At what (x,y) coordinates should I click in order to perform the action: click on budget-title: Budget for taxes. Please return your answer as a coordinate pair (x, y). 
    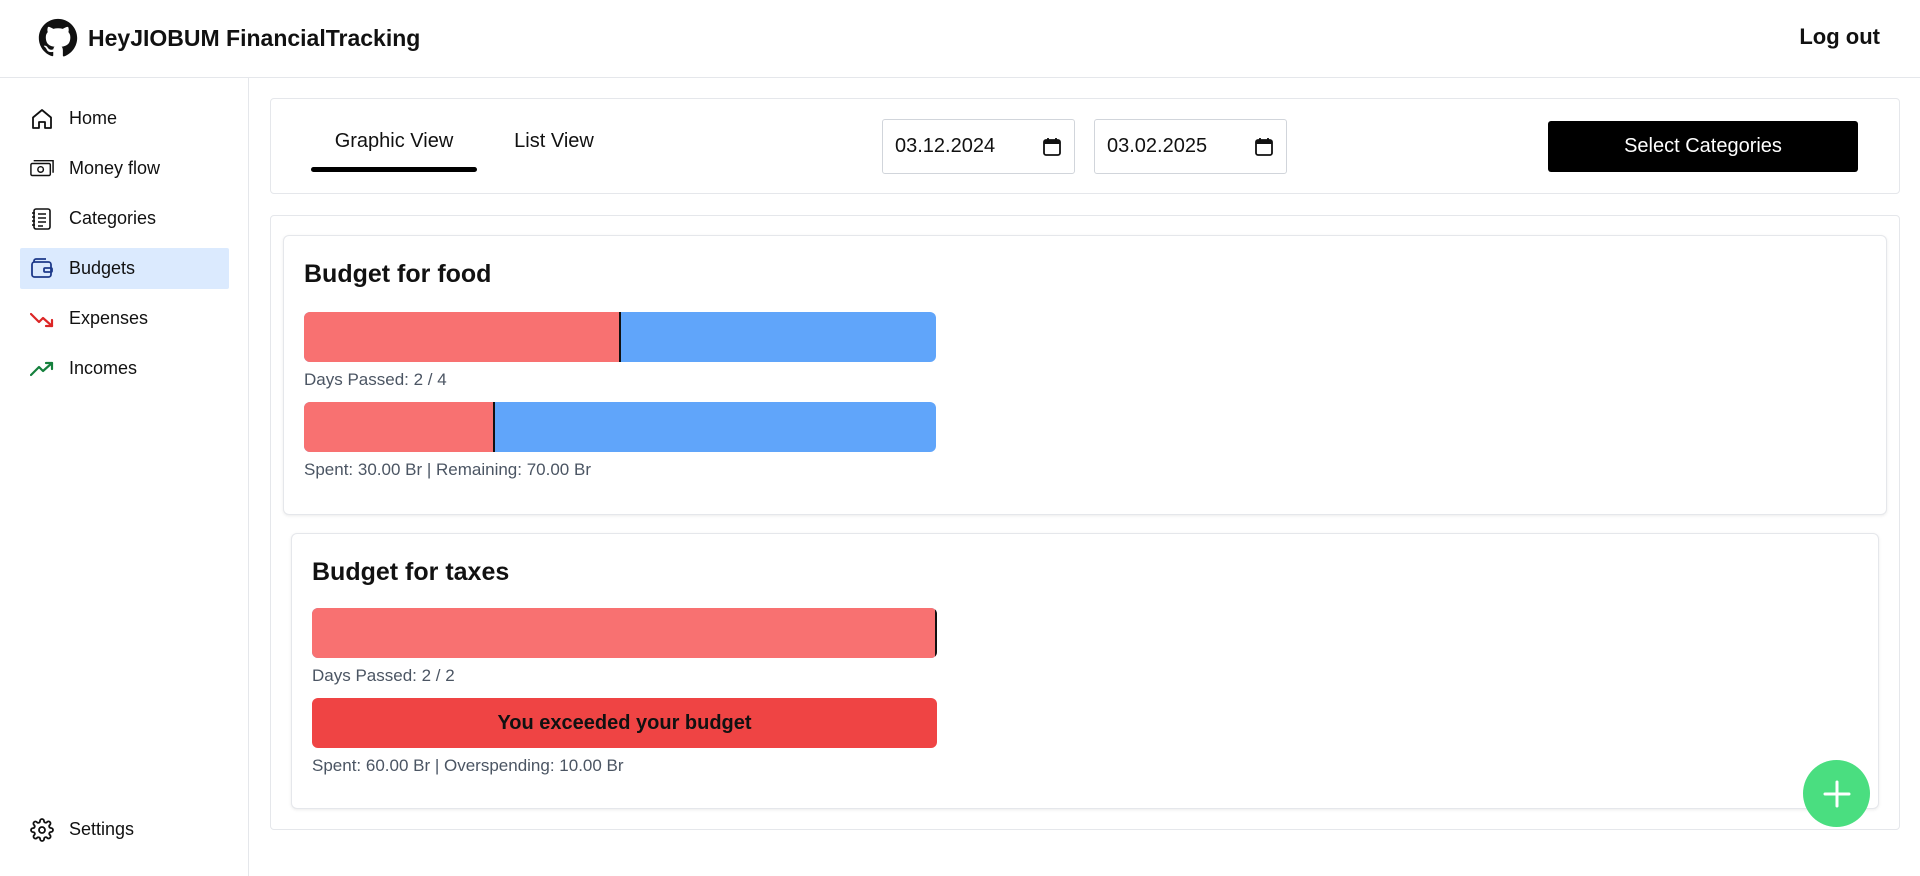
    Looking at the image, I should click on (411, 572).